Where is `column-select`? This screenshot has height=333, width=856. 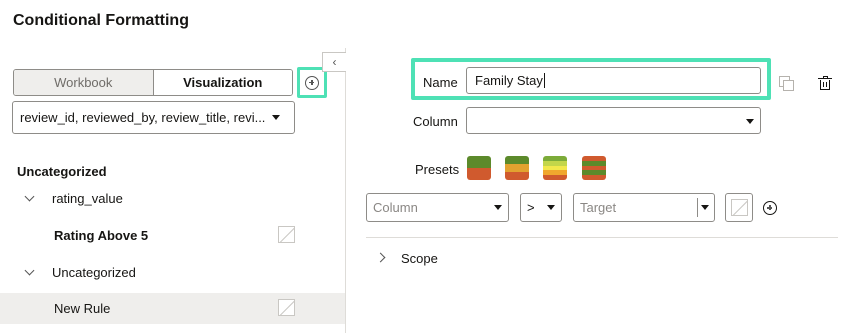 column-select is located at coordinates (613, 120).